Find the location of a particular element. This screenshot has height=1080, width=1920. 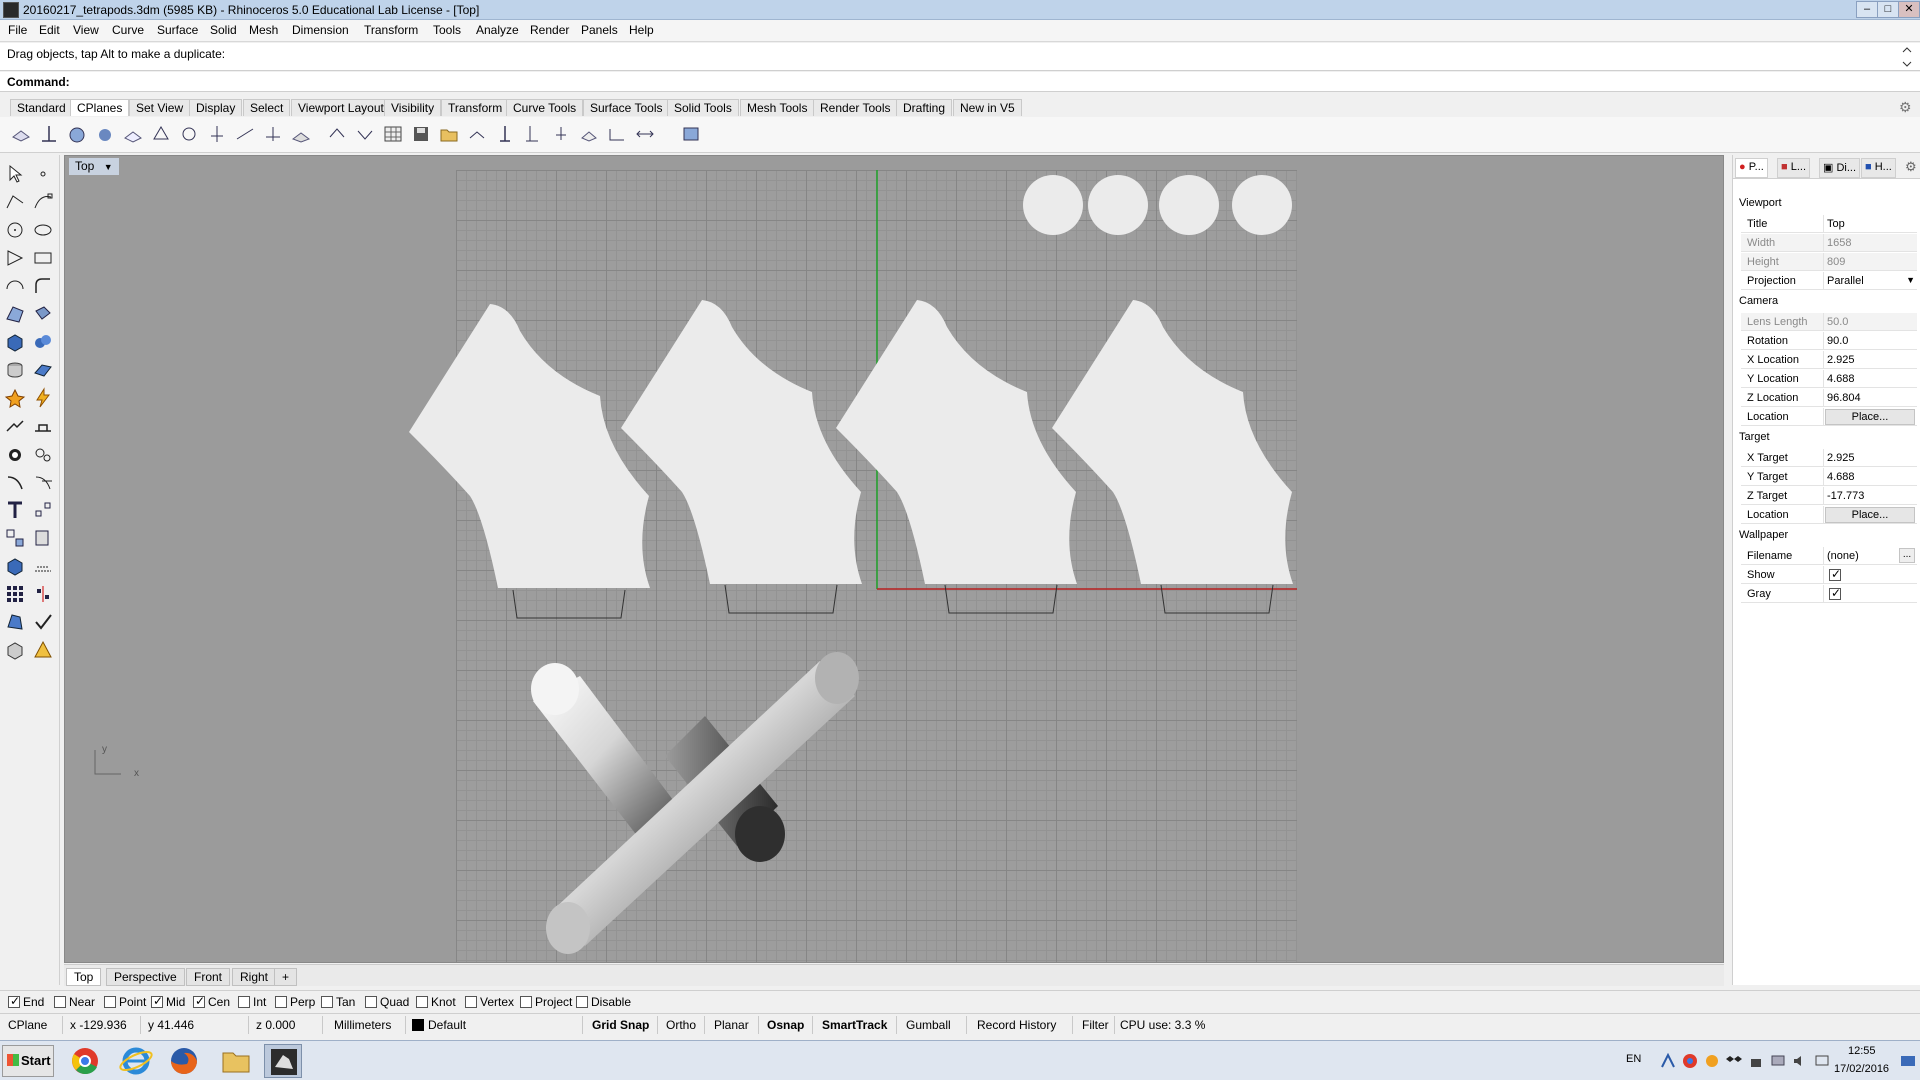

layer-icon is located at coordinates (15, 566).